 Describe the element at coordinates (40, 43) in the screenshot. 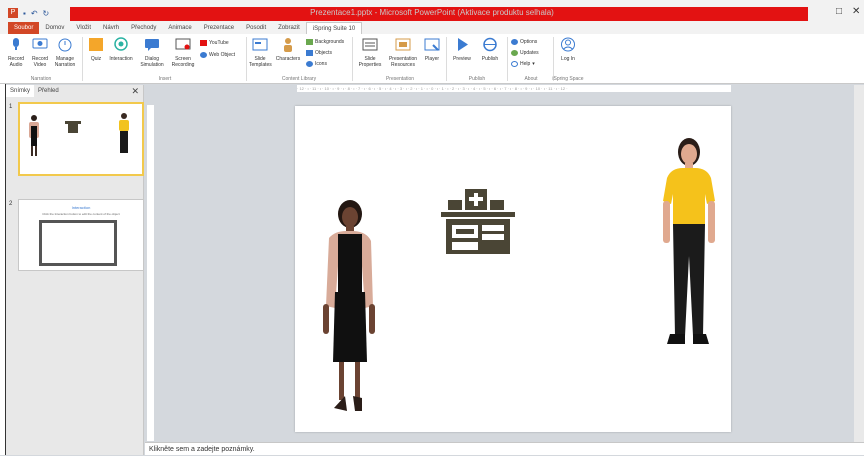

I see `webcam-icon` at that location.